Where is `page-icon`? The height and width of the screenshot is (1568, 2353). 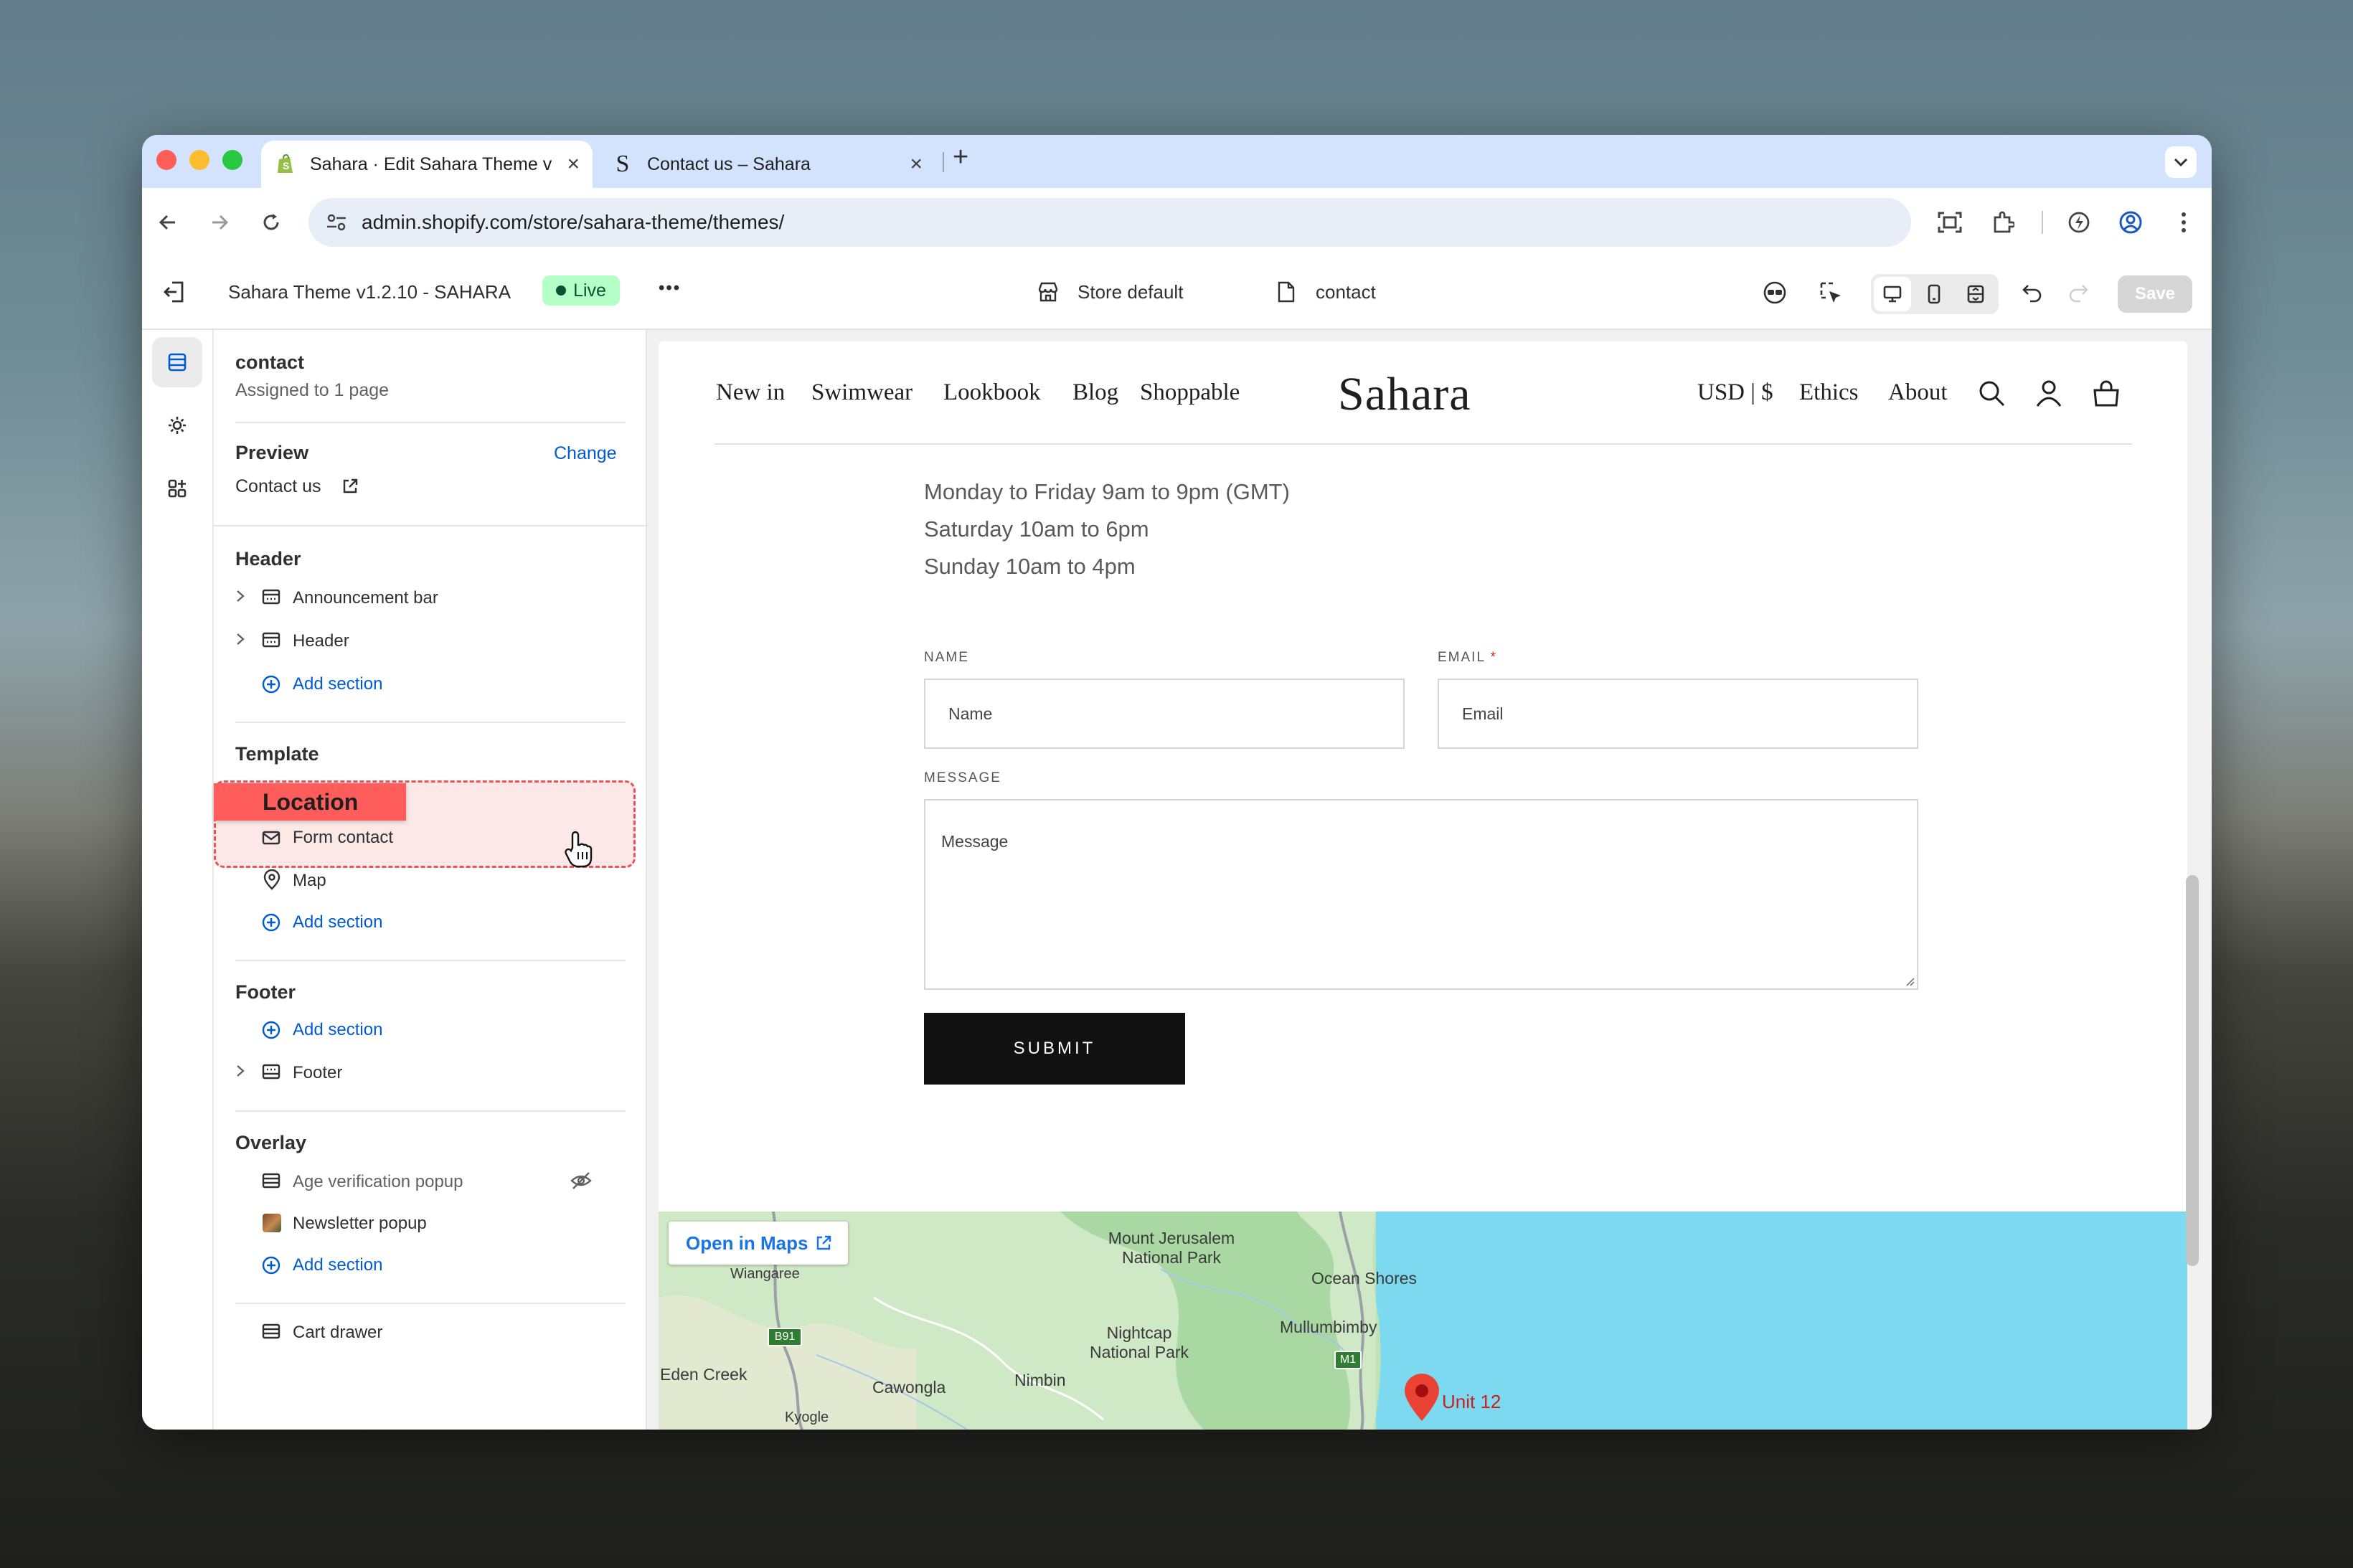
page-icon is located at coordinates (1287, 293).